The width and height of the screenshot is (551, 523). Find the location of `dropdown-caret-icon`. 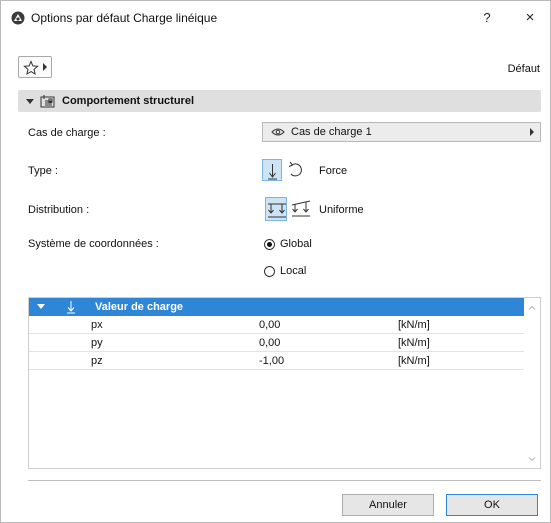

dropdown-caret-icon is located at coordinates (532, 132).